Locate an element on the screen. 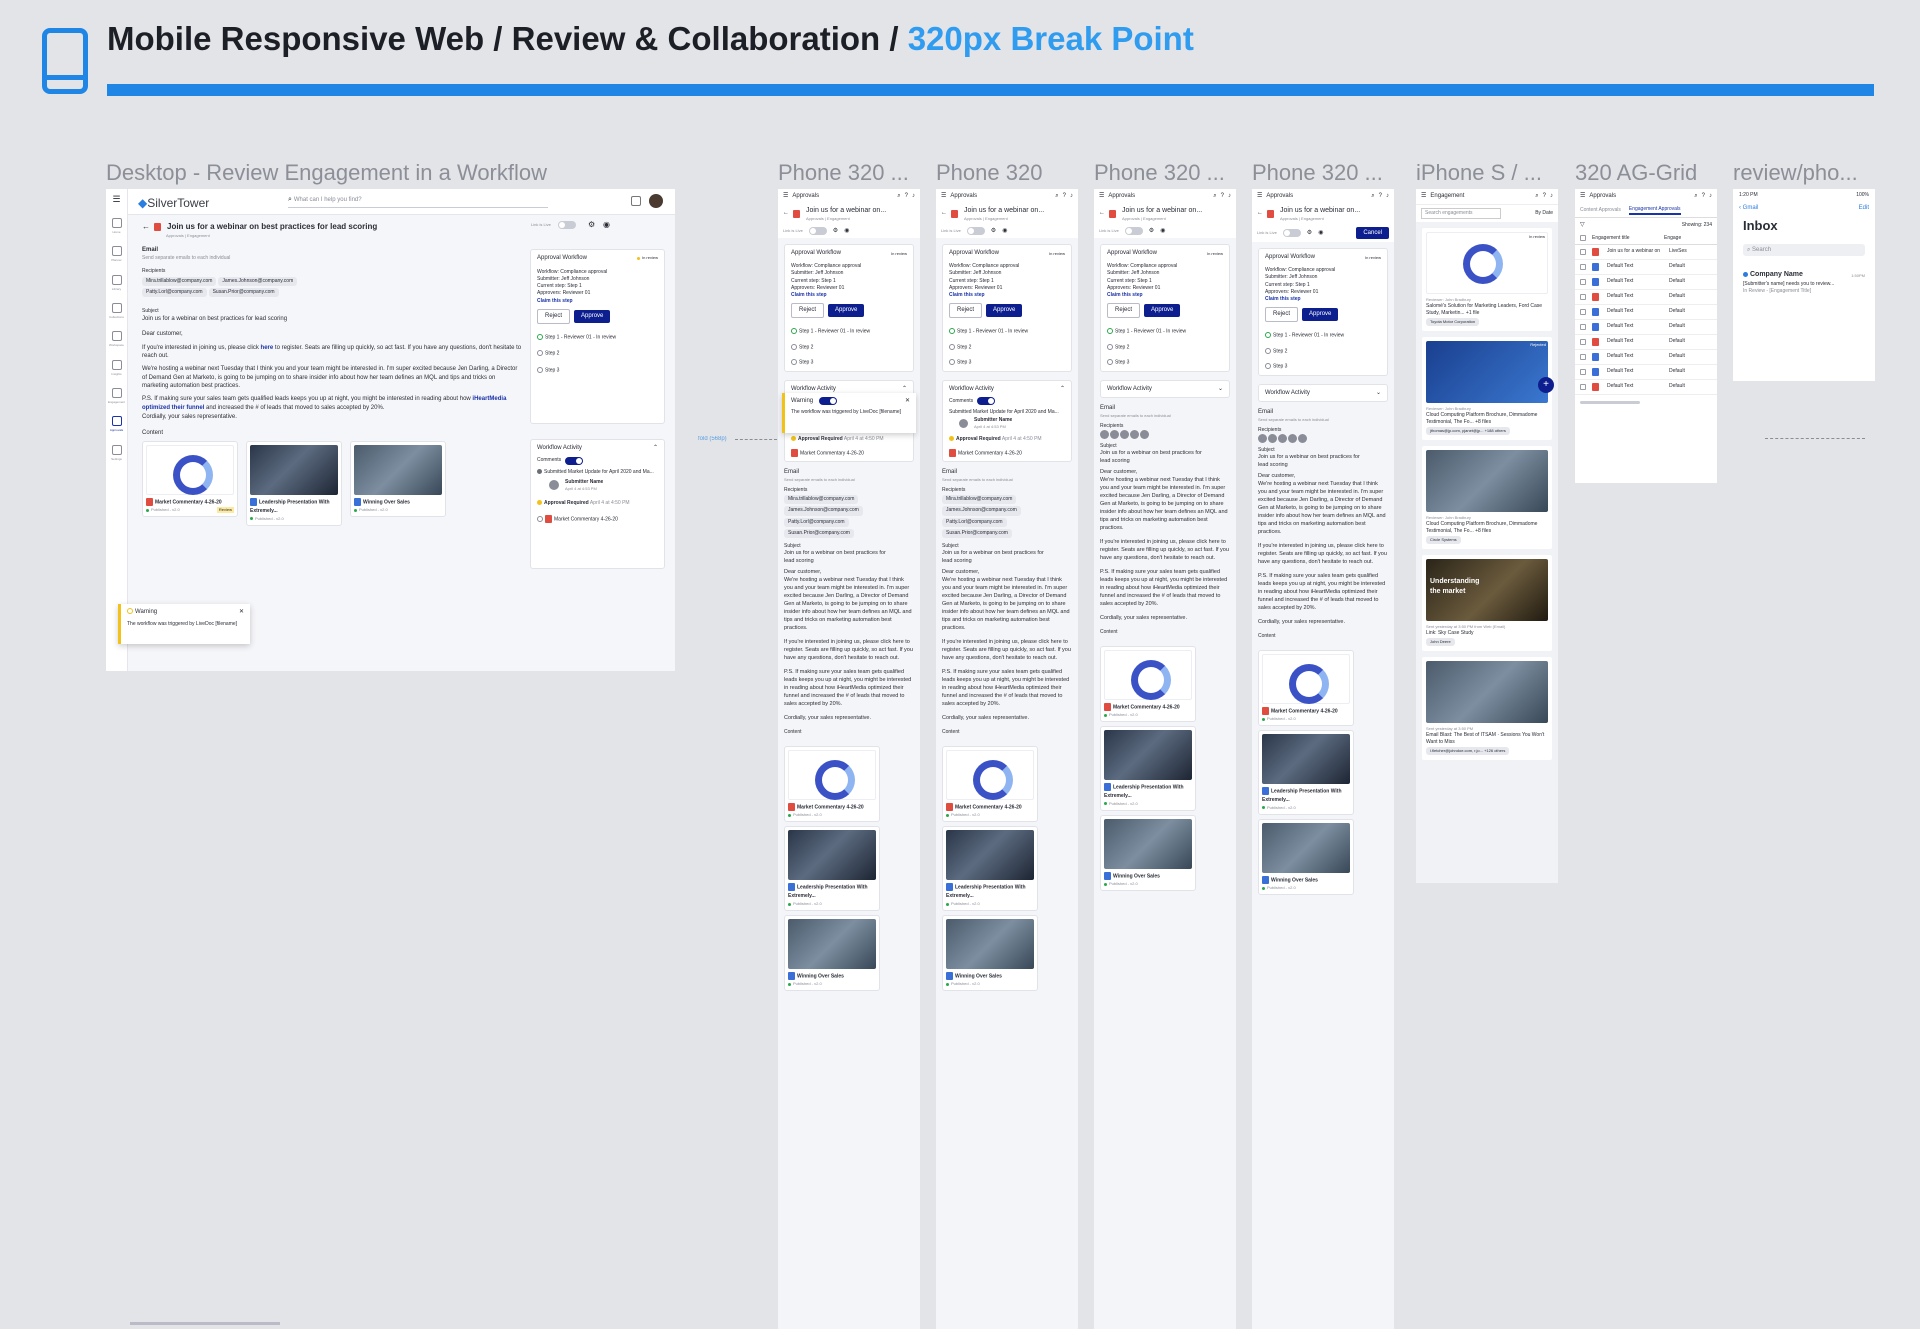 The height and width of the screenshot is (1329, 1920). approvals-icon is located at coordinates (116, 421).